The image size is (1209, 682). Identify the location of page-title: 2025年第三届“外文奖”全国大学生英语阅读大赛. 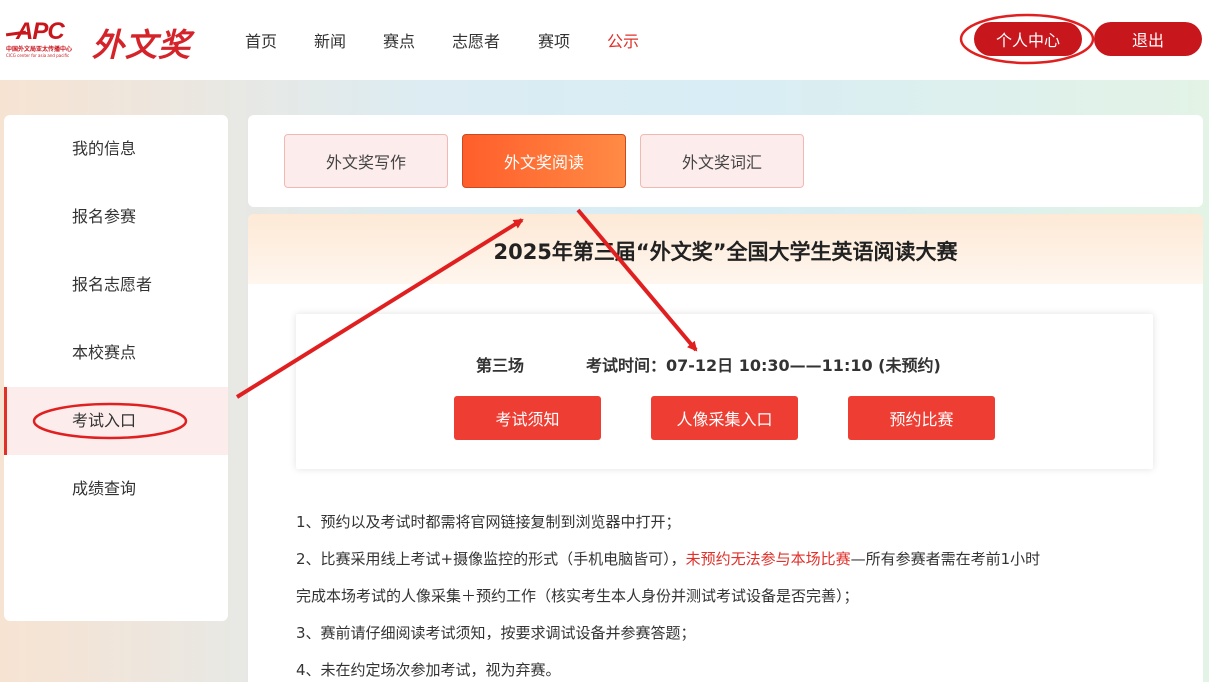
(725, 252).